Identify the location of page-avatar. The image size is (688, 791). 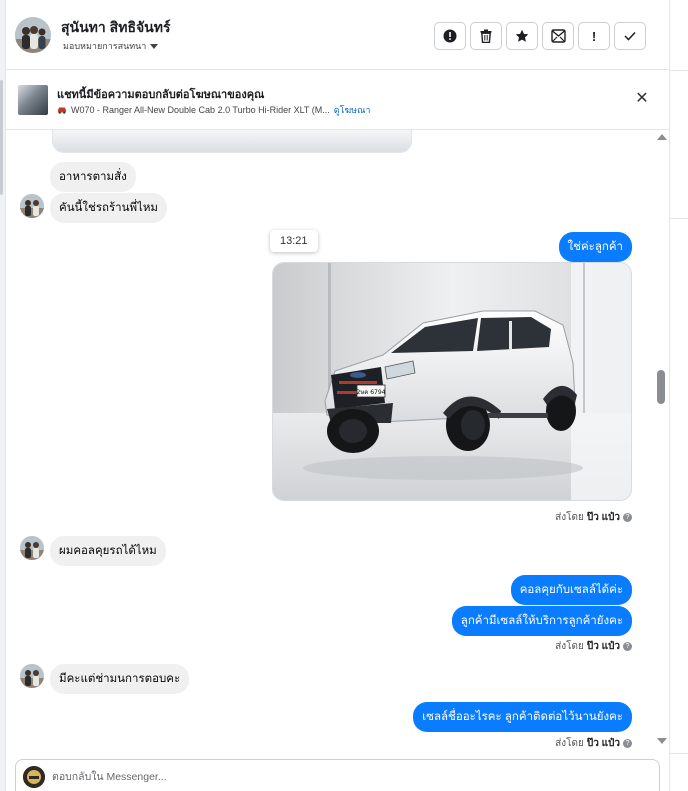
(34, 777).